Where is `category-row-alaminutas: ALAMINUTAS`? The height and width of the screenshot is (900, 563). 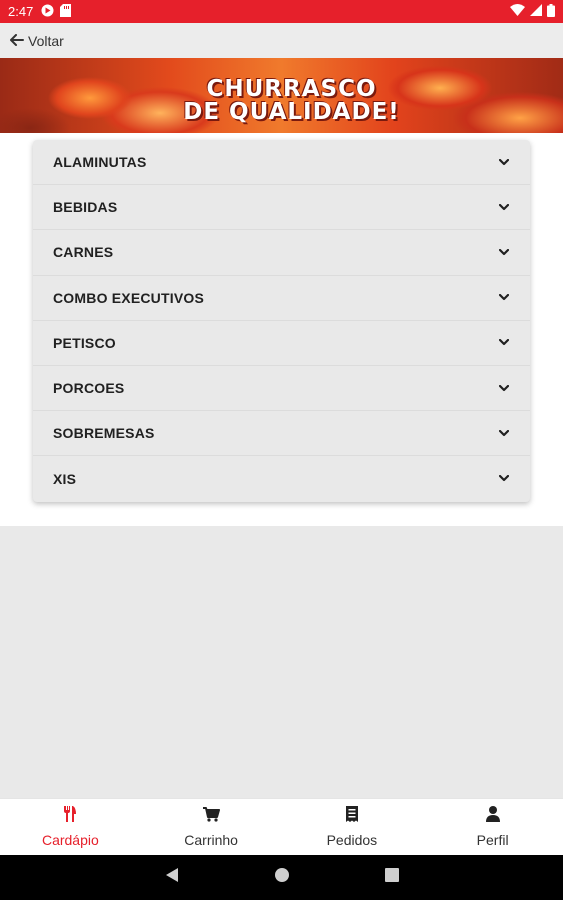
category-row-alaminutas: ALAMINUTAS is located at coordinates (281, 163).